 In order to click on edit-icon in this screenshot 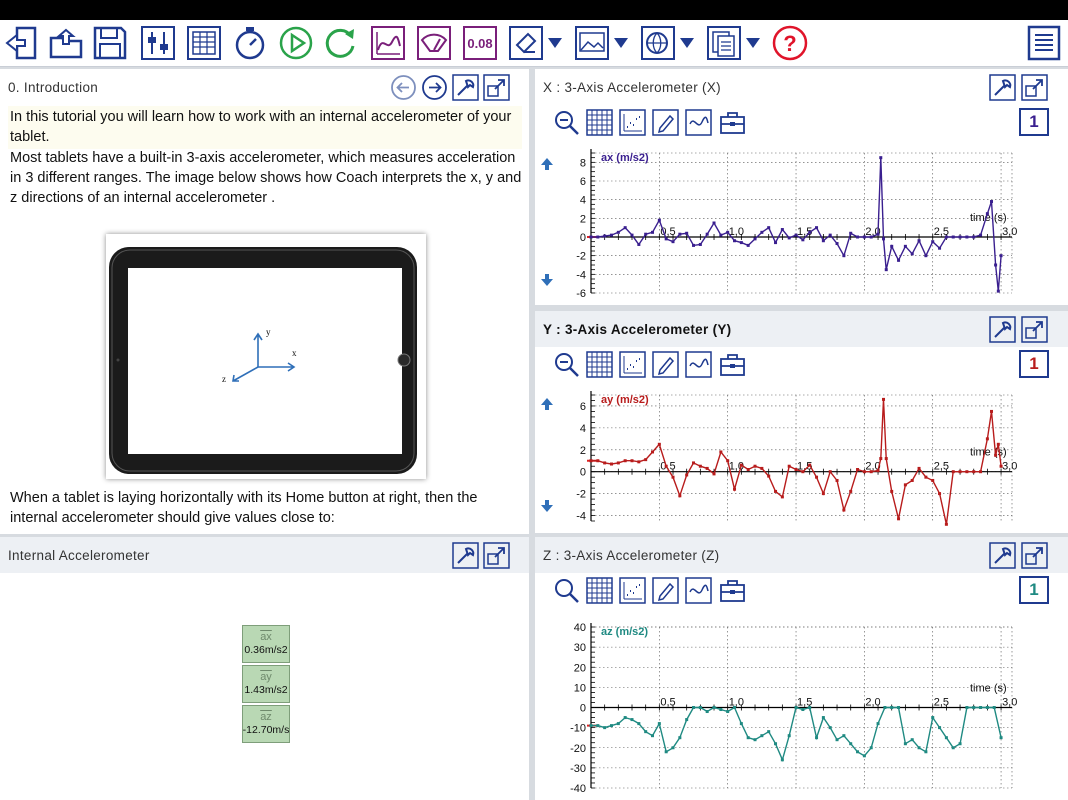, I will do `click(526, 43)`.